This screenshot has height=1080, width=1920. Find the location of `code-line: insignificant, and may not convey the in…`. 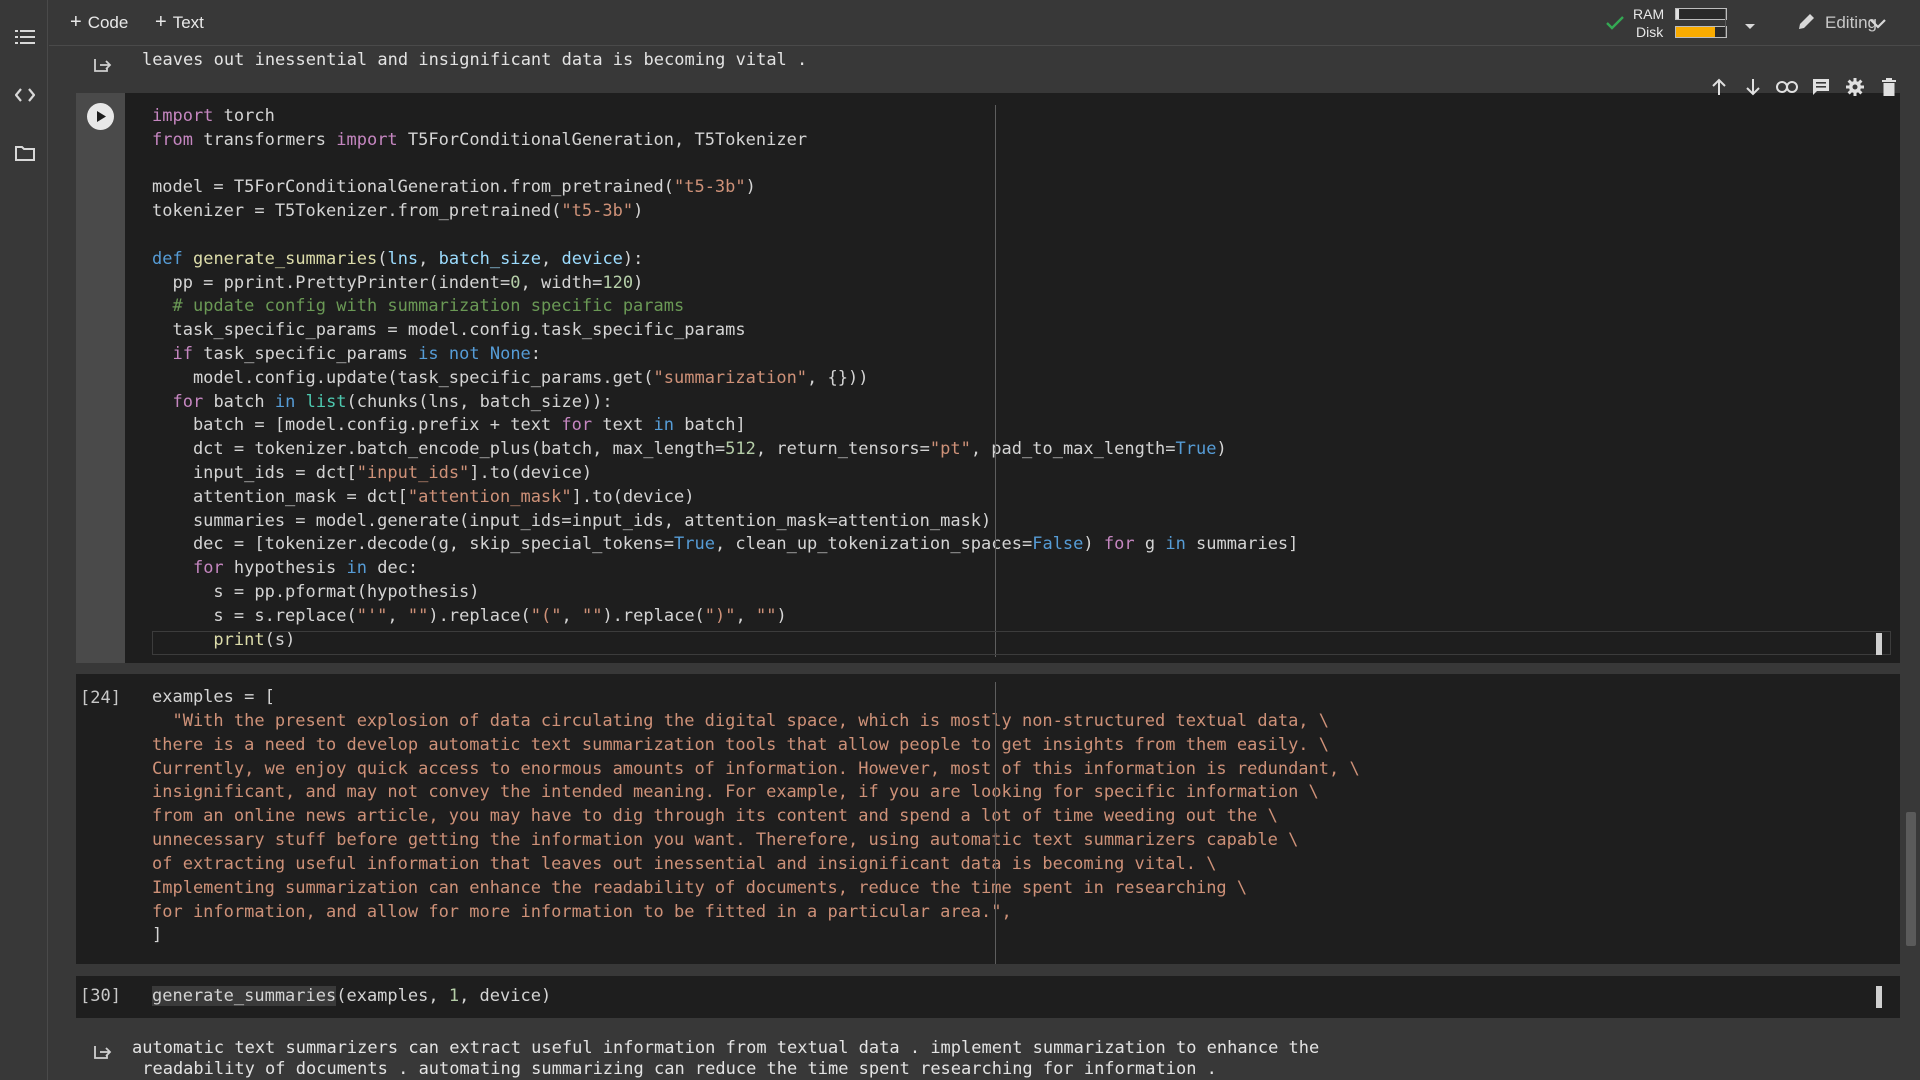

code-line: insignificant, and may not convey the in… is located at coordinates (735, 792).